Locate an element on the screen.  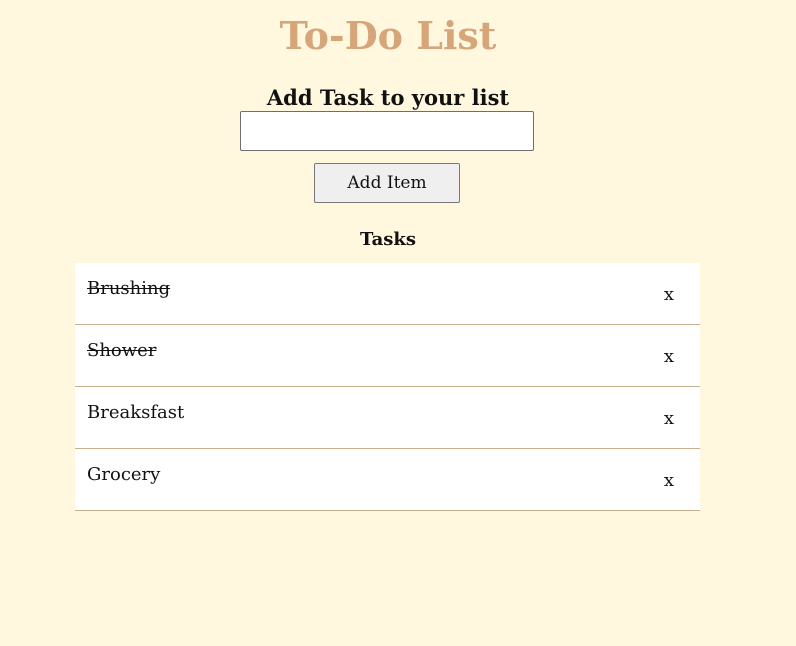
task-item: Grocery x is located at coordinates (387, 480).